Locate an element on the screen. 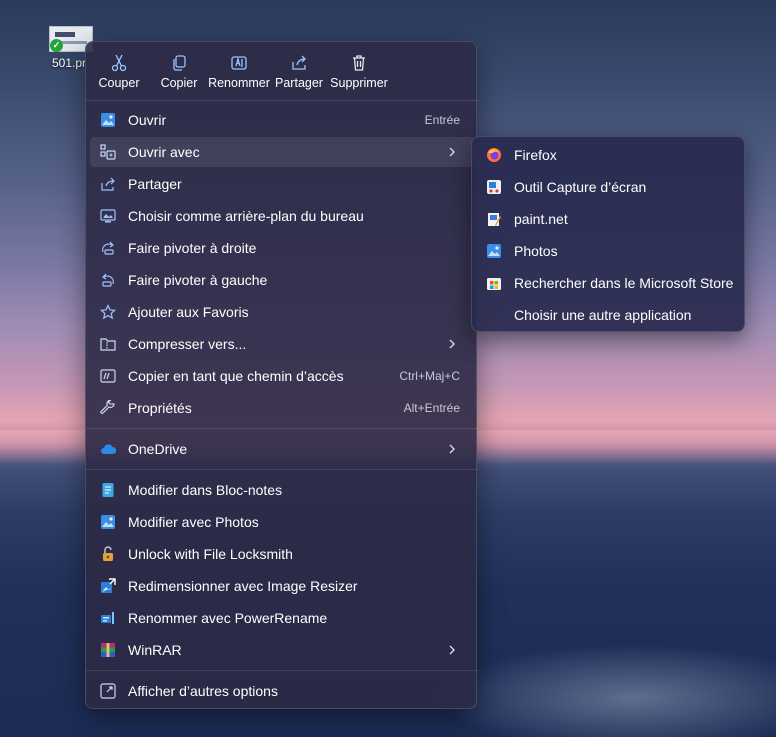  cut-button: Couper is located at coordinates (119, 73).